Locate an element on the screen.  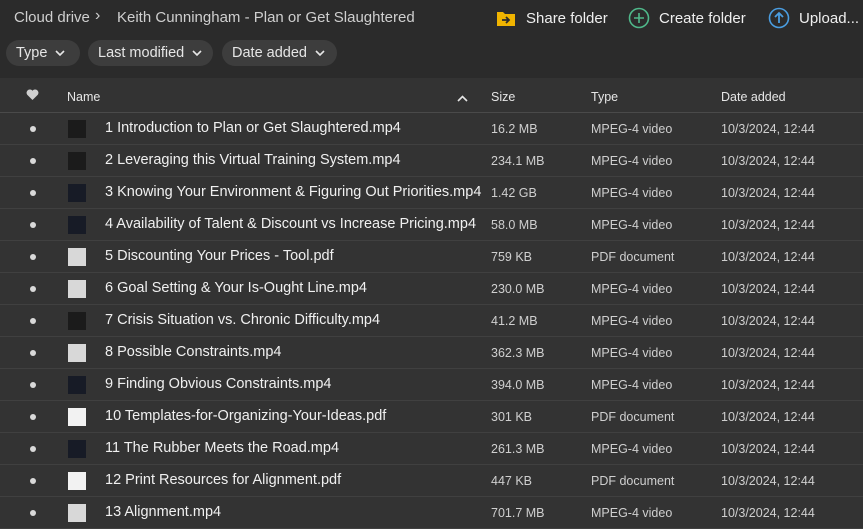
file-type: PDF document is located at coordinates (633, 417).